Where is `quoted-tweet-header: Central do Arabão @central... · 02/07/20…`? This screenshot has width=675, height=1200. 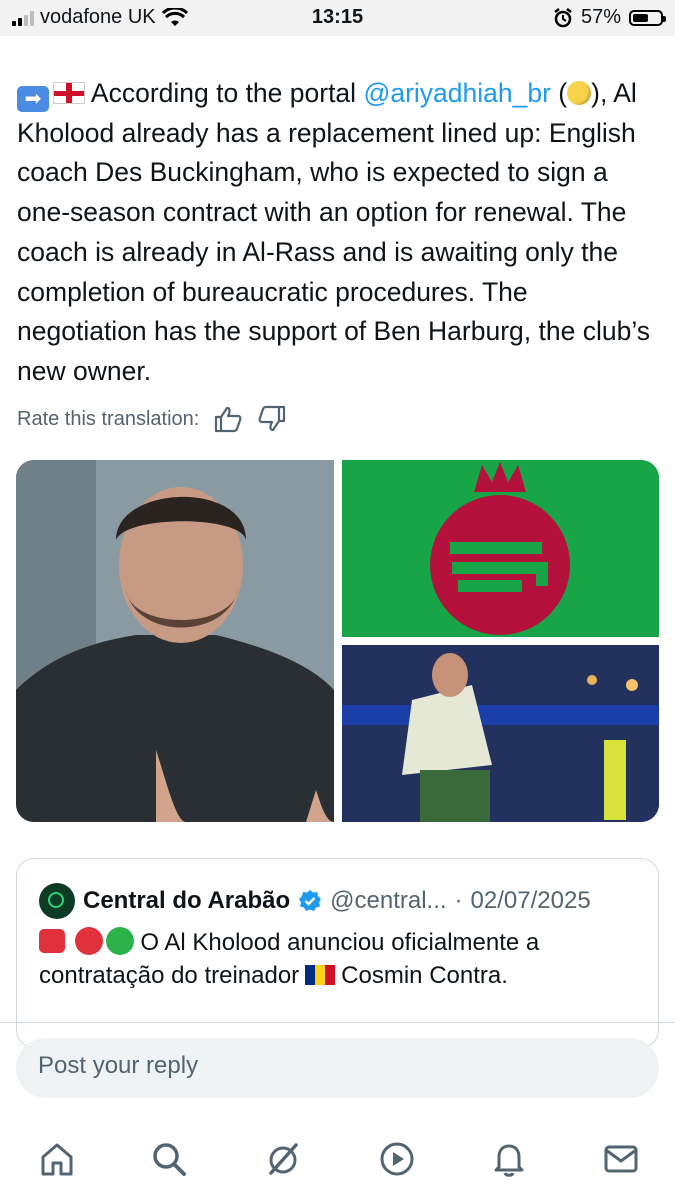 quoted-tweet-header: Central do Arabão @central... · 02/07/20… is located at coordinates (315, 901).